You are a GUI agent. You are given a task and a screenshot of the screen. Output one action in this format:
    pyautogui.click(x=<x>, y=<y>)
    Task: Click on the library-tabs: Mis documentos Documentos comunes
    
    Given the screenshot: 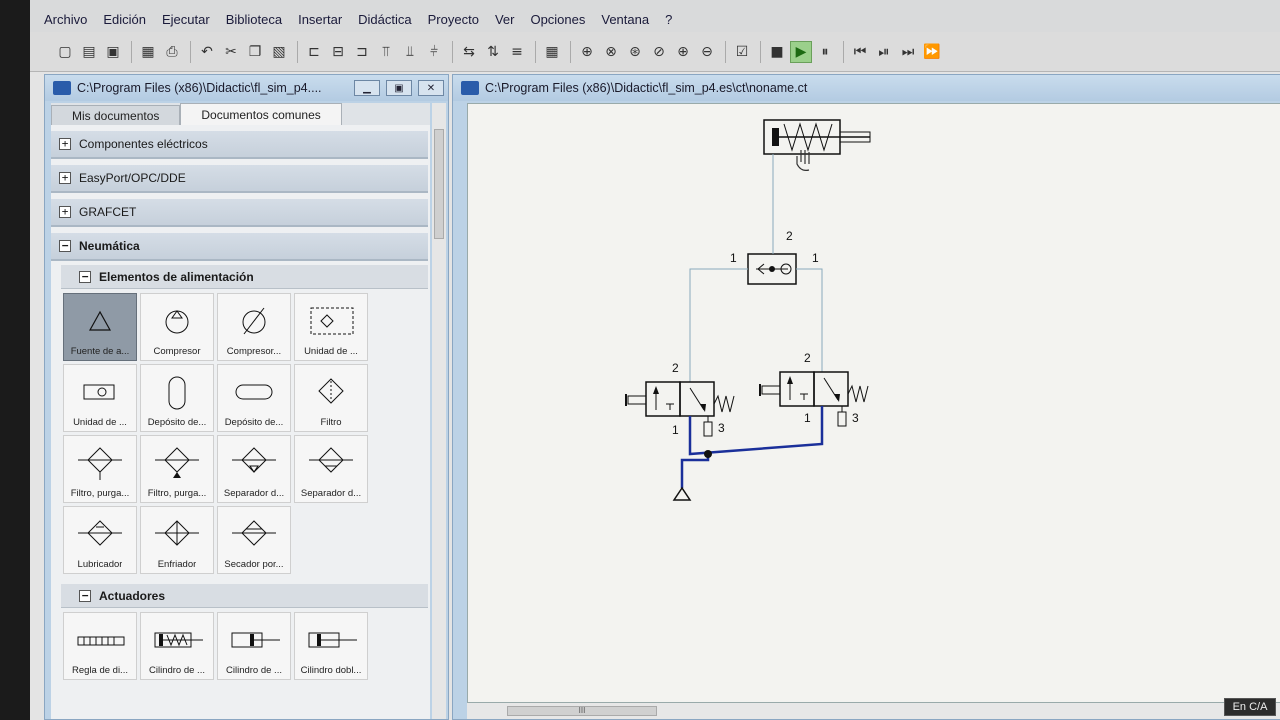 What is the action you would take?
    pyautogui.click(x=240, y=114)
    